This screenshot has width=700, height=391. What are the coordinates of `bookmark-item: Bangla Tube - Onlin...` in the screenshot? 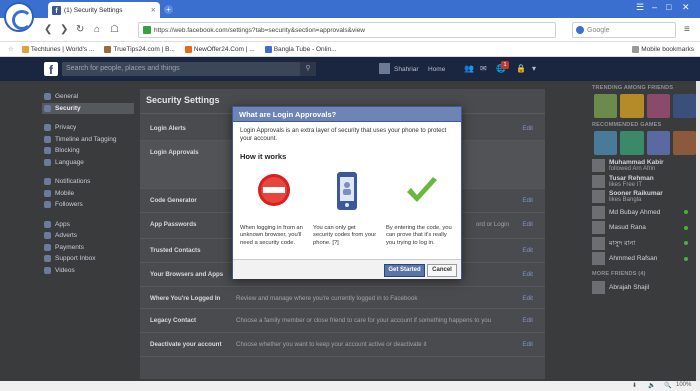 It's located at (300, 49).